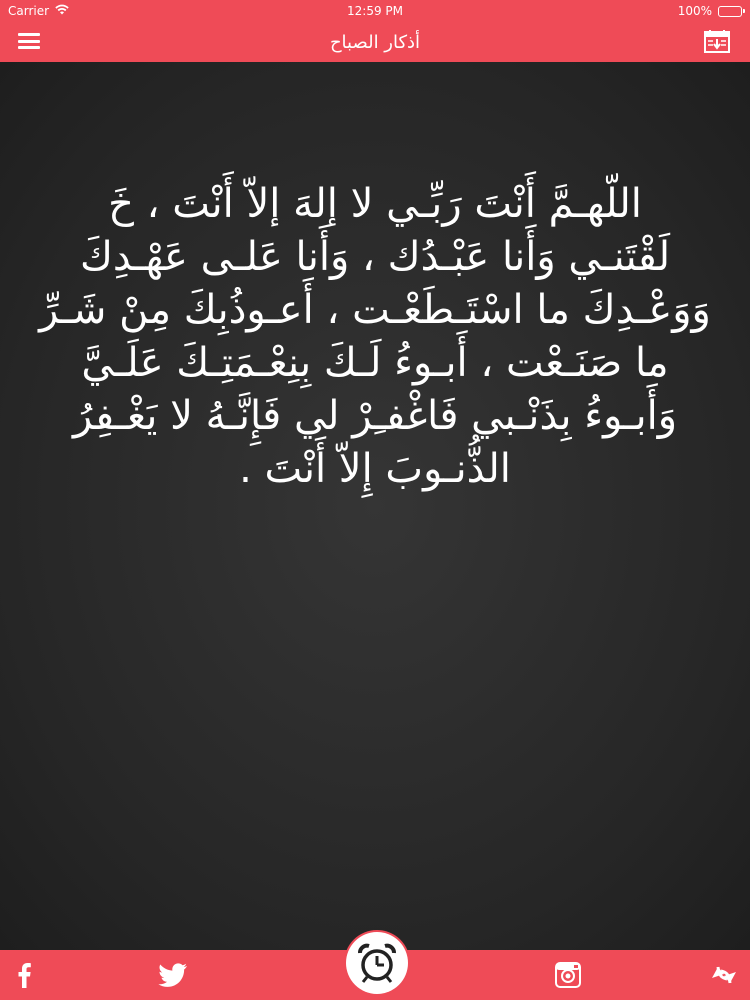 This screenshot has height=1000, width=750. What do you see at coordinates (717, 42) in the screenshot?
I see `calendar-icon` at bounding box center [717, 42].